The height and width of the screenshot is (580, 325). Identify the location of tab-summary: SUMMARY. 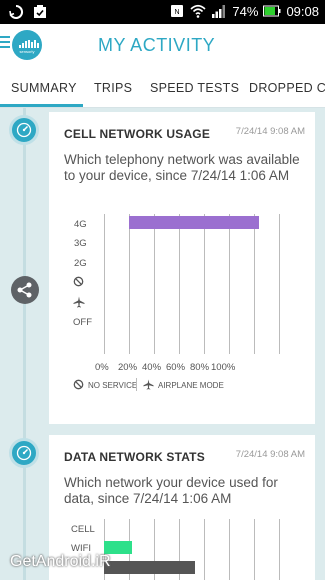
(44, 88).